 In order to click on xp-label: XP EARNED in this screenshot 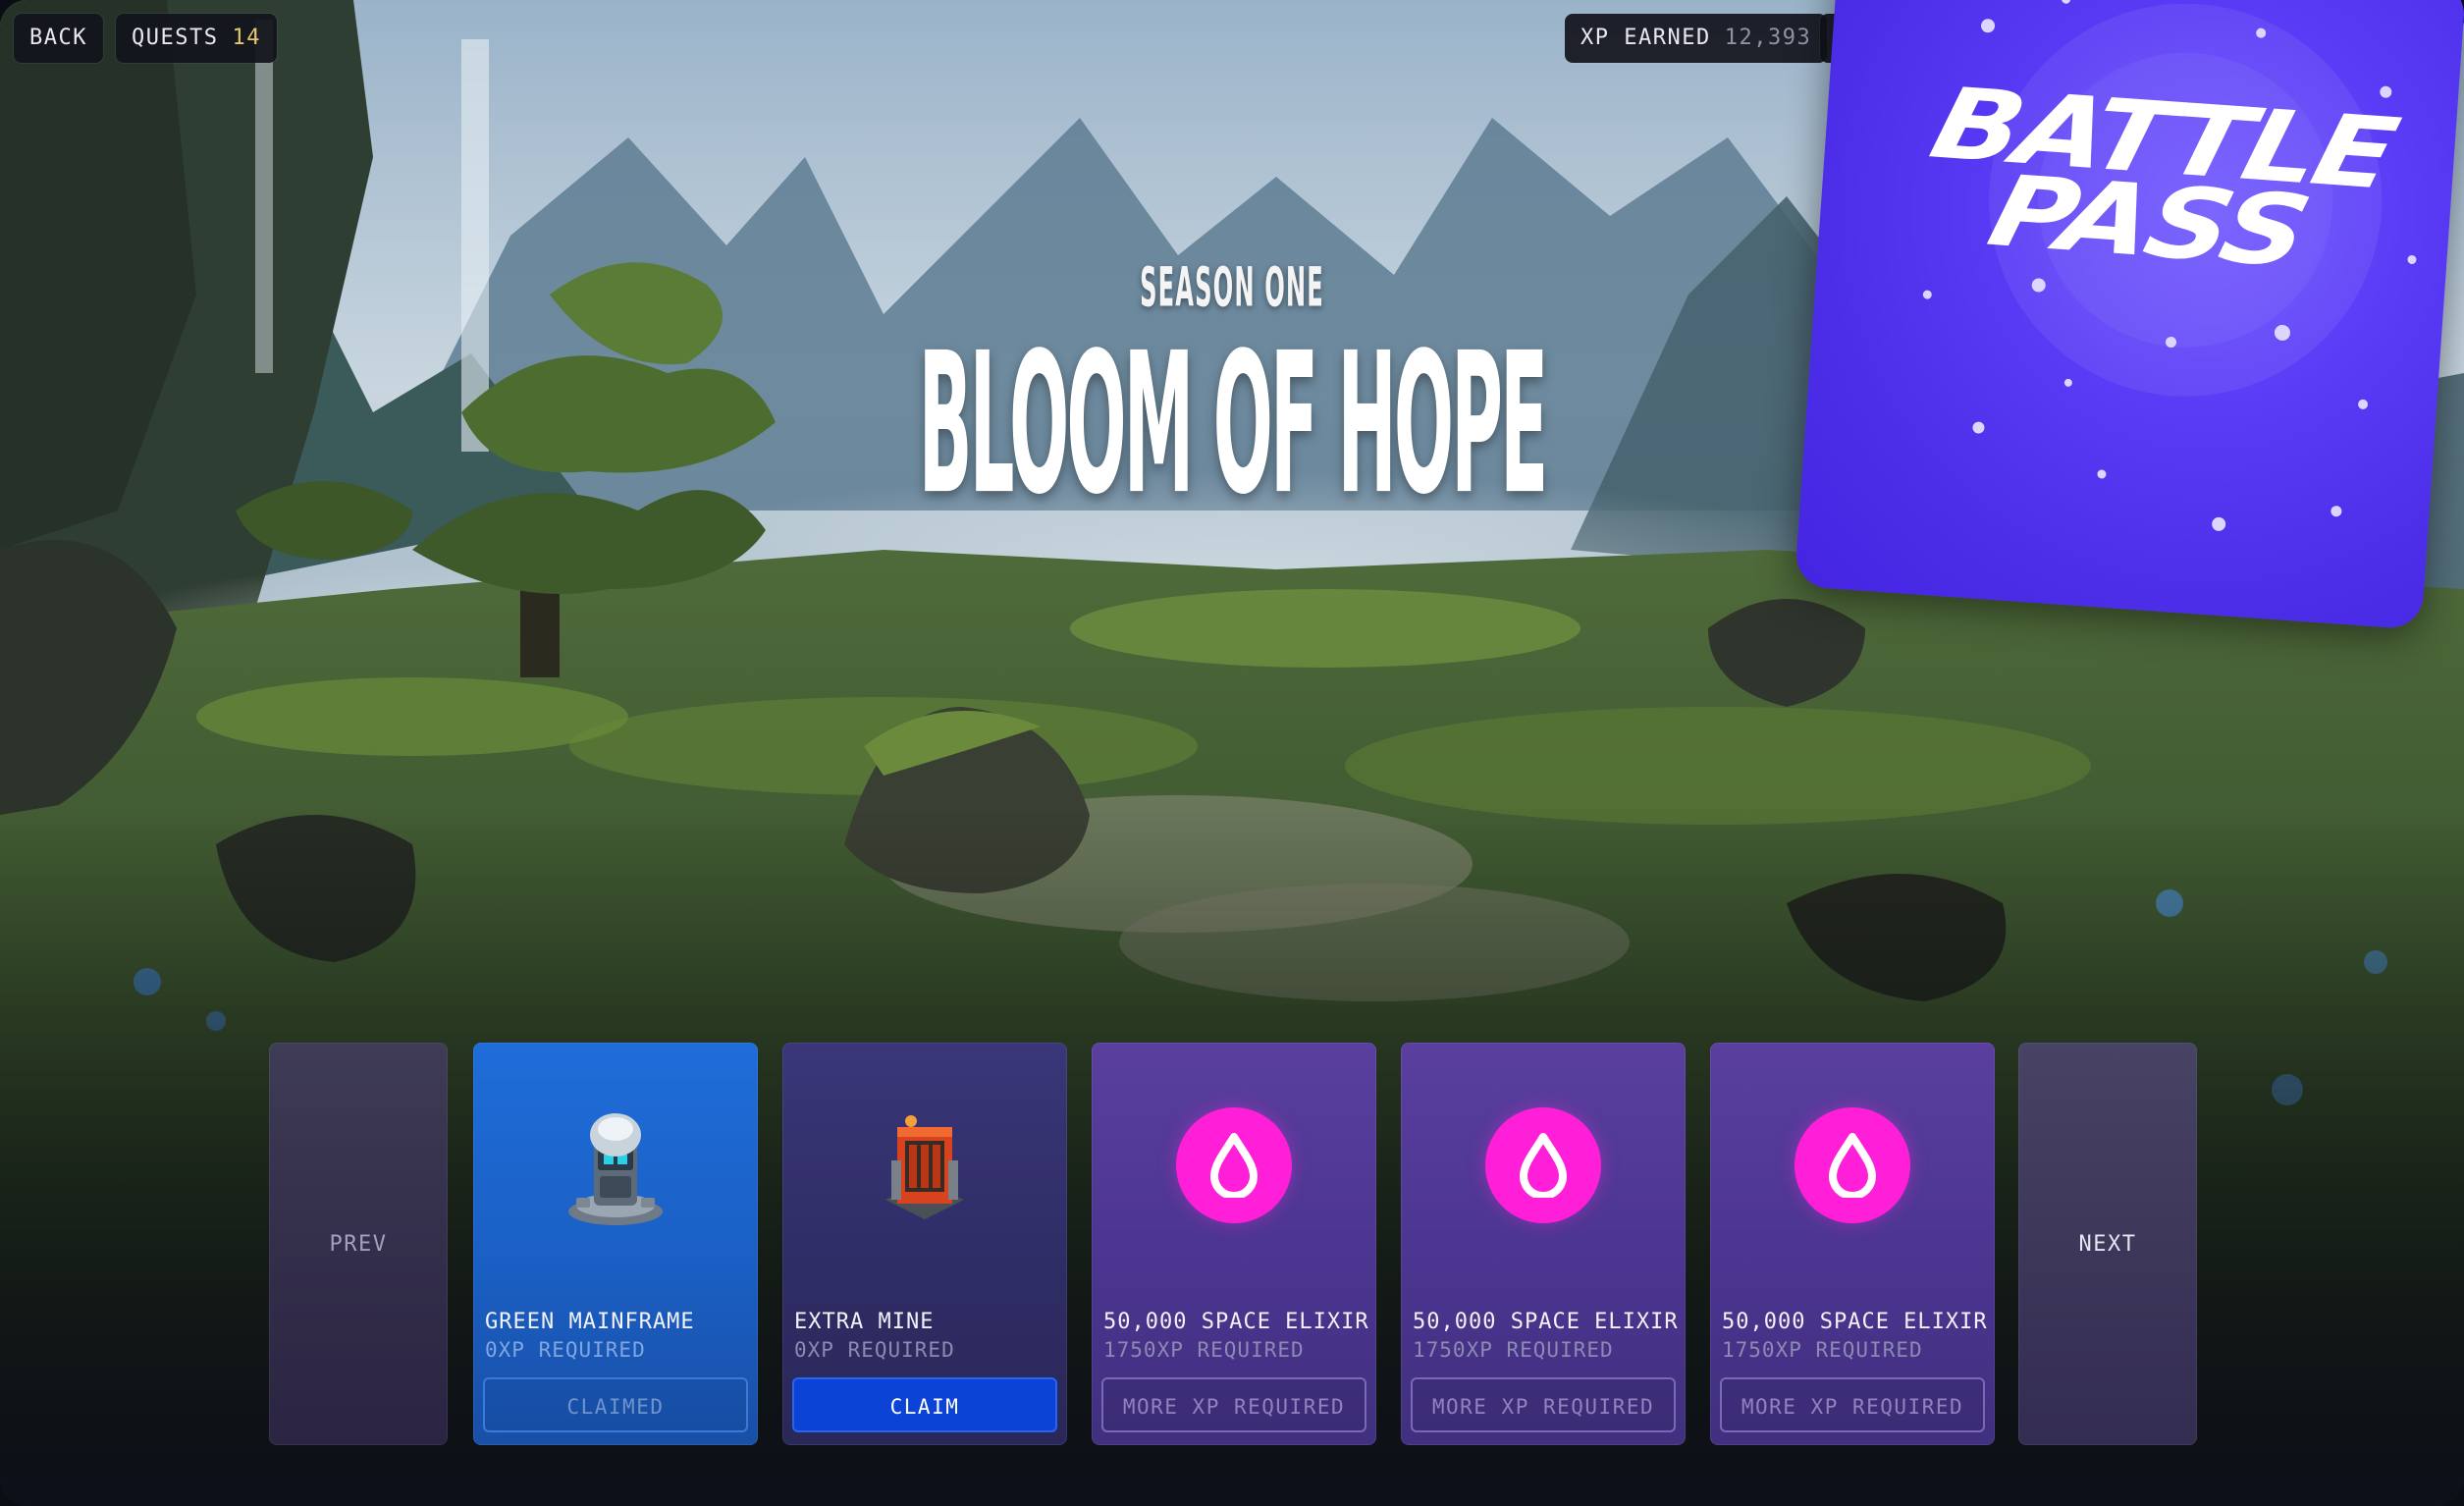, I will do `click(1645, 38)`.